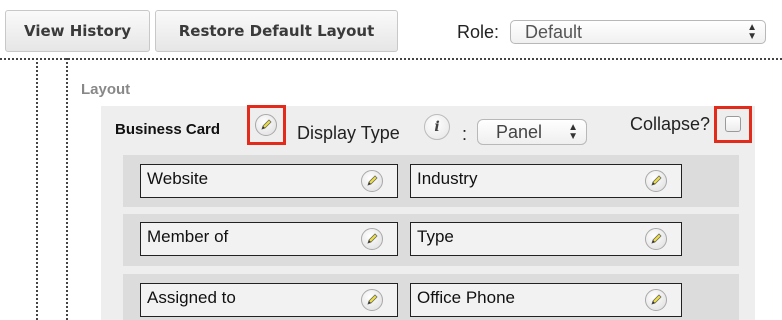 Image resolution: width=782 pixels, height=320 pixels. Describe the element at coordinates (435, 236) in the screenshot. I see `field-label: Type` at that location.